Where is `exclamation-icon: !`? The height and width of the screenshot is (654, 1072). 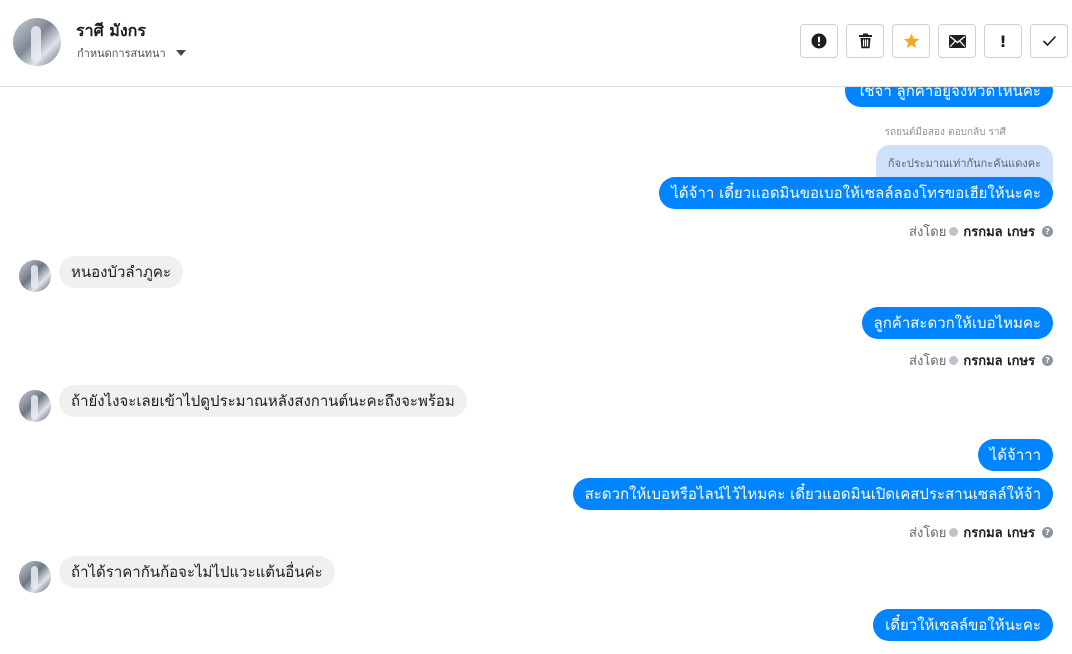 exclamation-icon: ! is located at coordinates (1003, 41).